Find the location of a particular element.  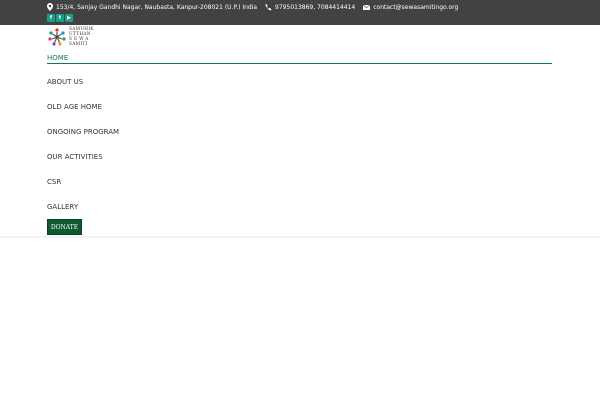

phone-text: 9795013869, 7084414414 is located at coordinates (315, 7).